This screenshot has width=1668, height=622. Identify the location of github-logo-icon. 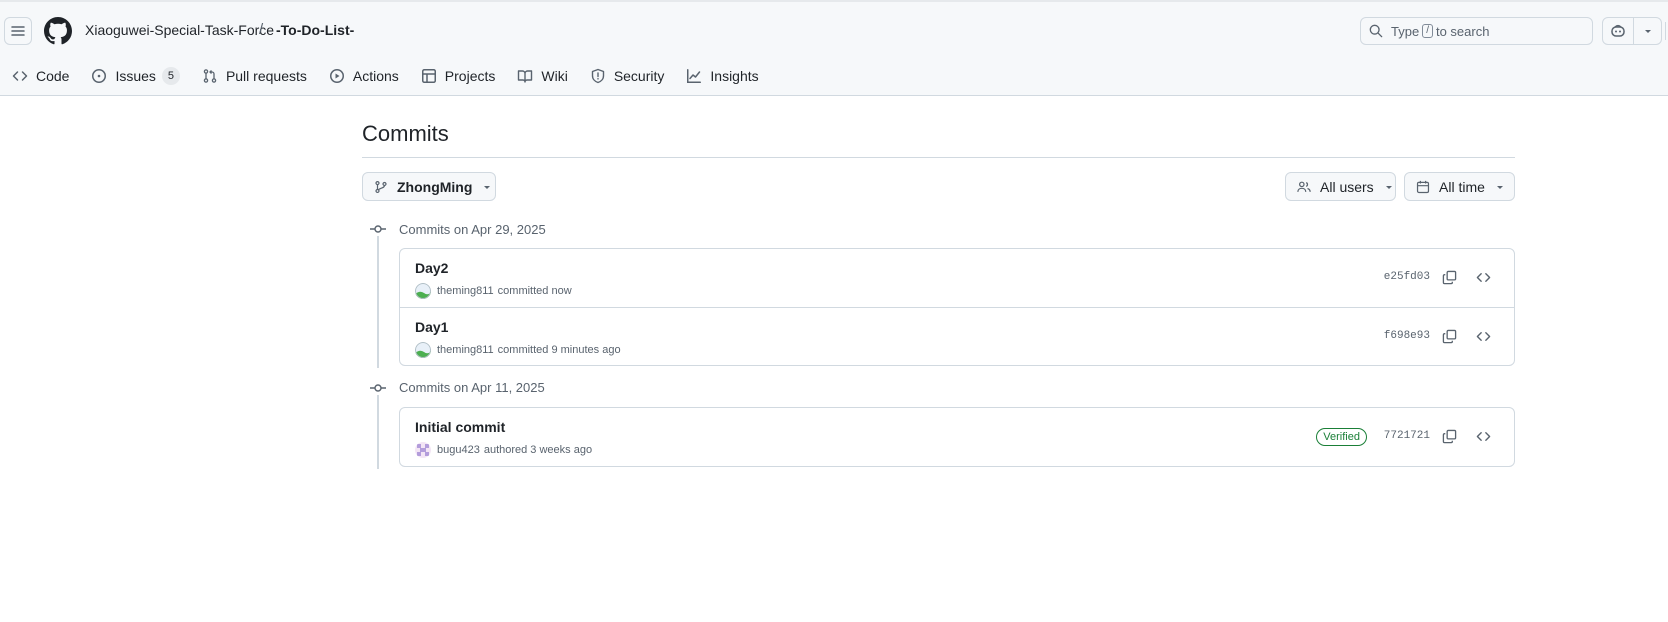
(58, 31).